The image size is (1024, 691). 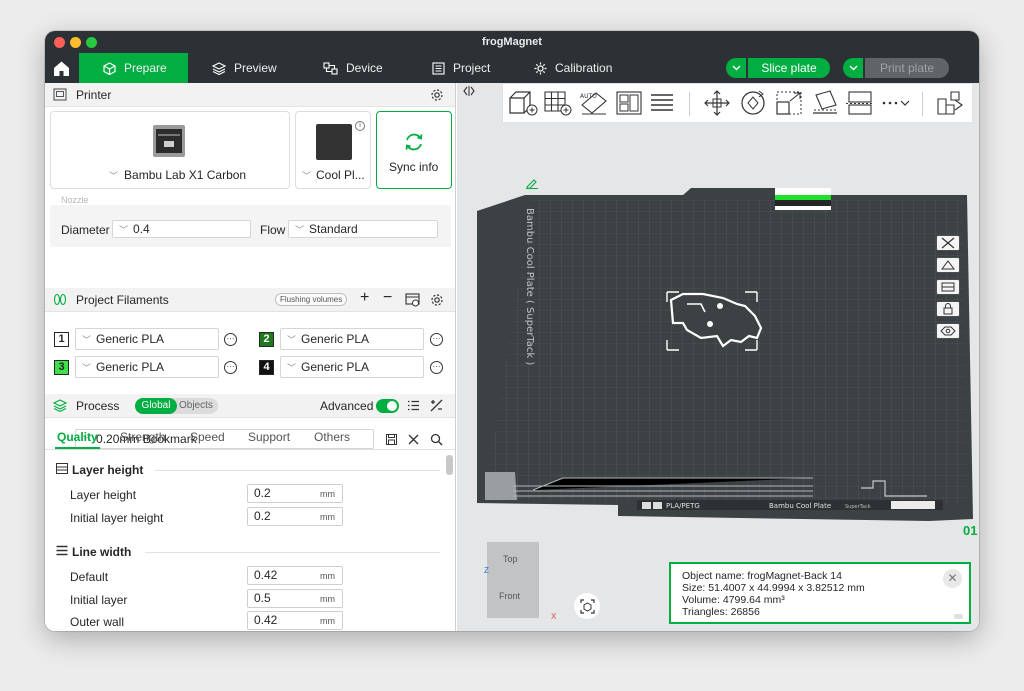 I want to click on tab-others: Others, so click(x=332, y=437).